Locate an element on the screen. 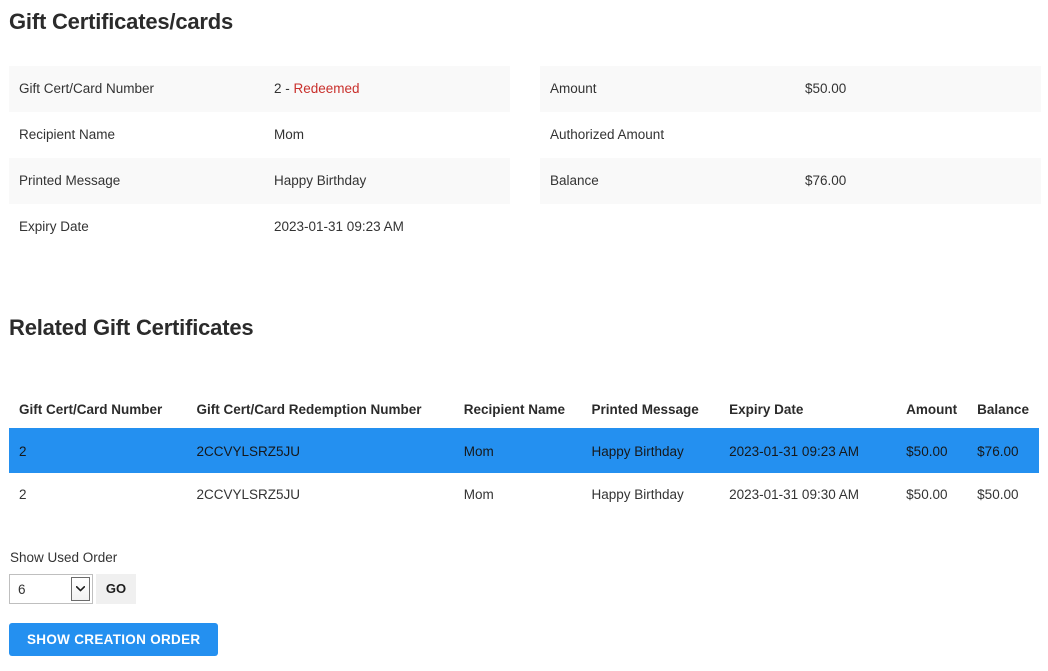 The width and height of the screenshot is (1048, 671). column-header-printed-message: Printed Message is located at coordinates (650, 416).